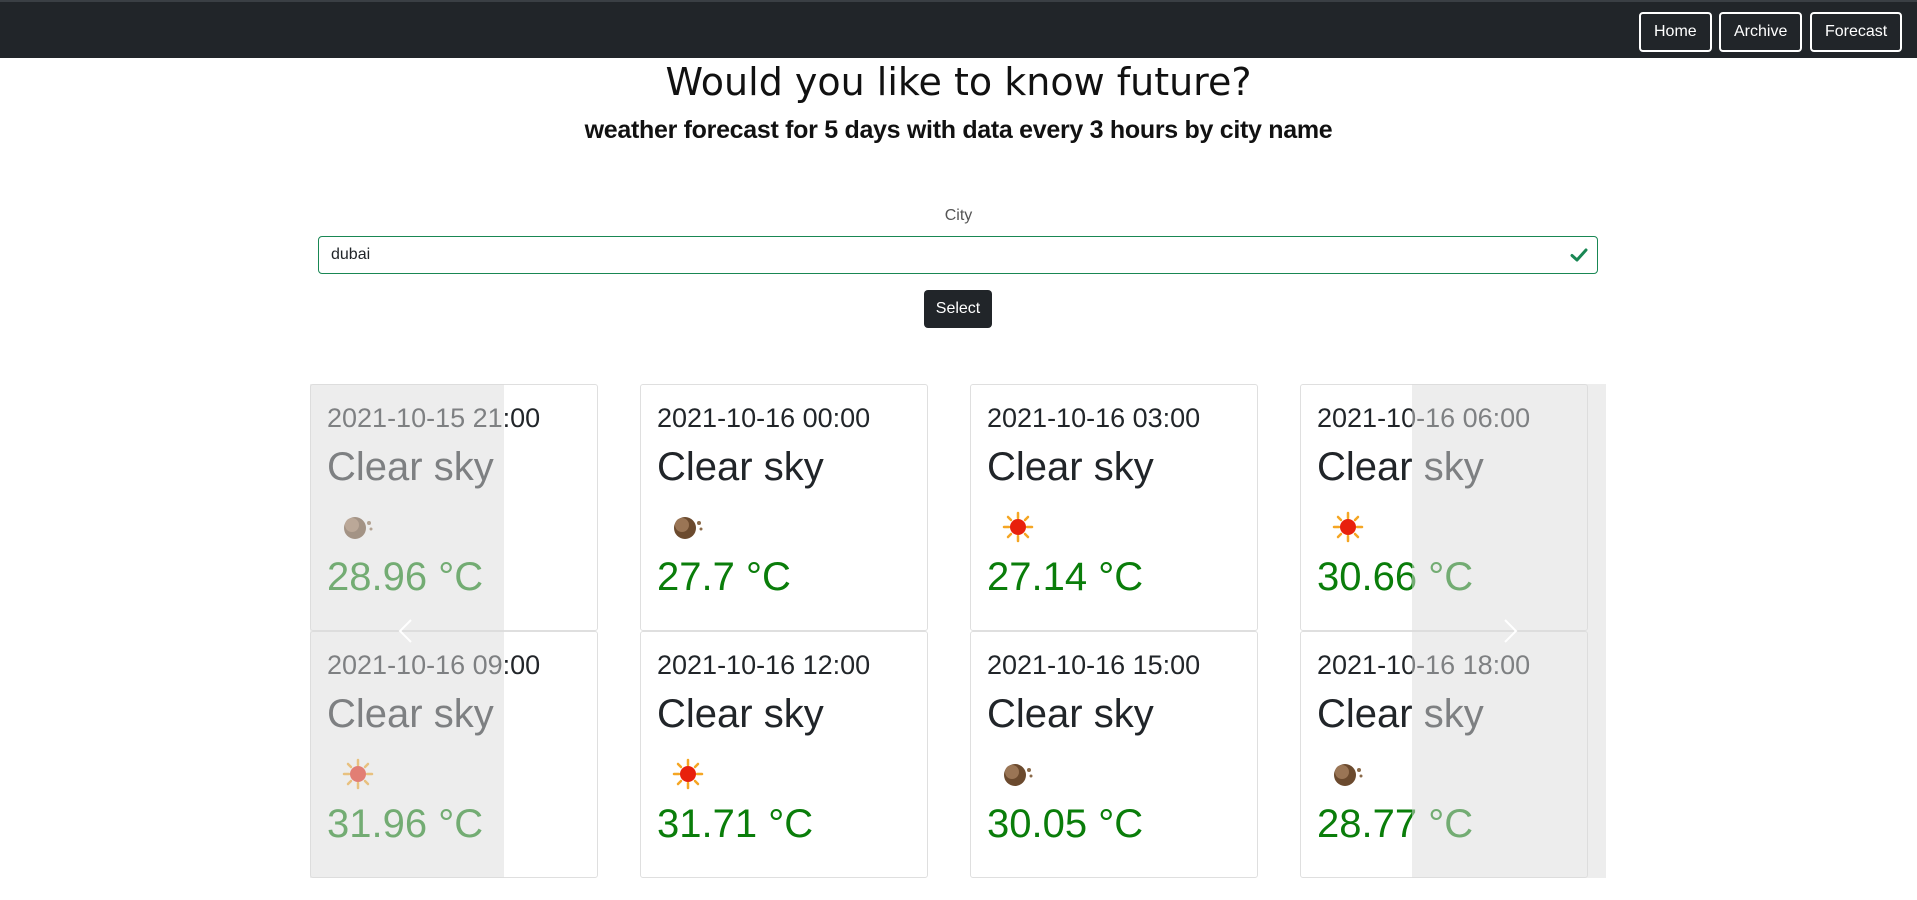 The width and height of the screenshot is (1917, 900). I want to click on forecast-card: 2021-10-16 06:00 Clear sky 30.66 °C, so click(1444, 507).